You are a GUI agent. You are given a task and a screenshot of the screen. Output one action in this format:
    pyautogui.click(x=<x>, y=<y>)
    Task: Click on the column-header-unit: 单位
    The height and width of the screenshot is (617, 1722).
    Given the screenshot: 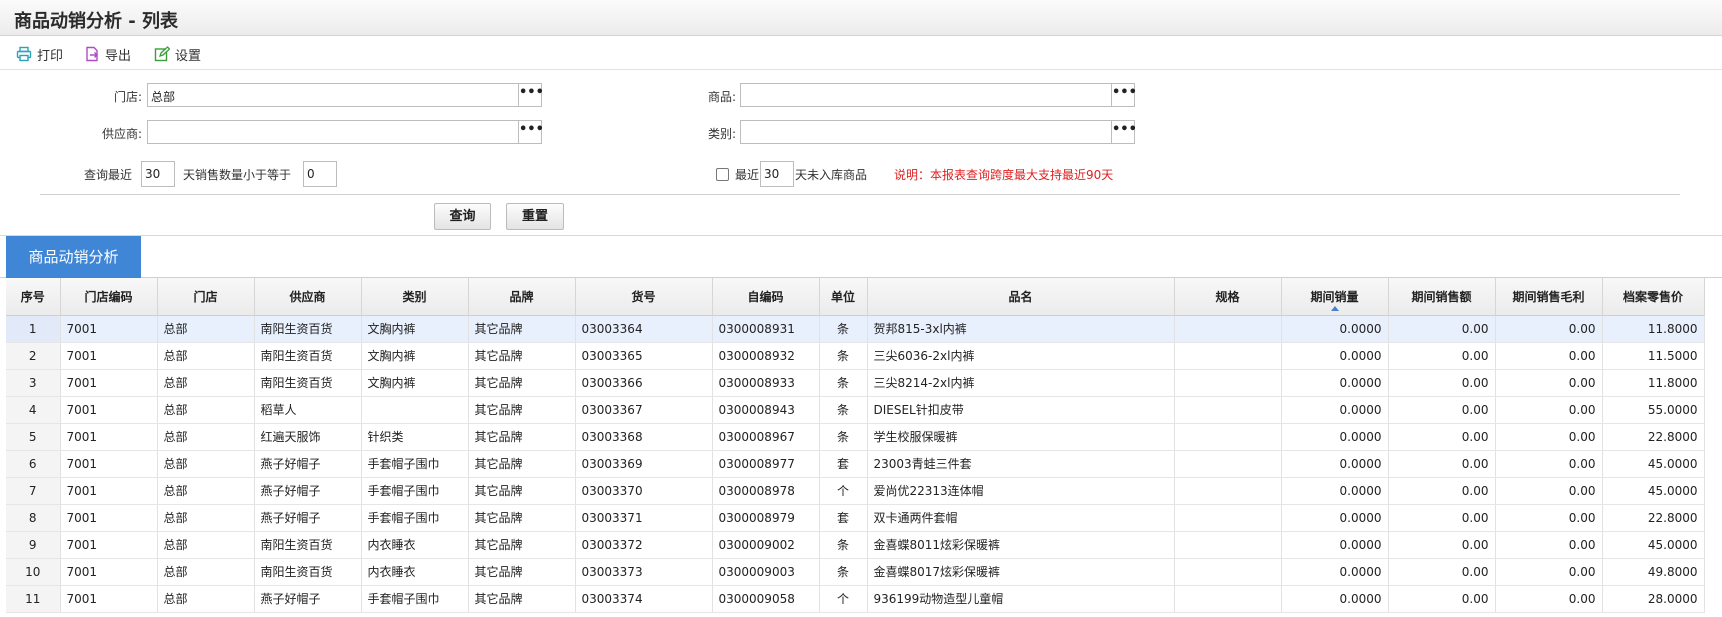 What is the action you would take?
    pyautogui.click(x=843, y=297)
    